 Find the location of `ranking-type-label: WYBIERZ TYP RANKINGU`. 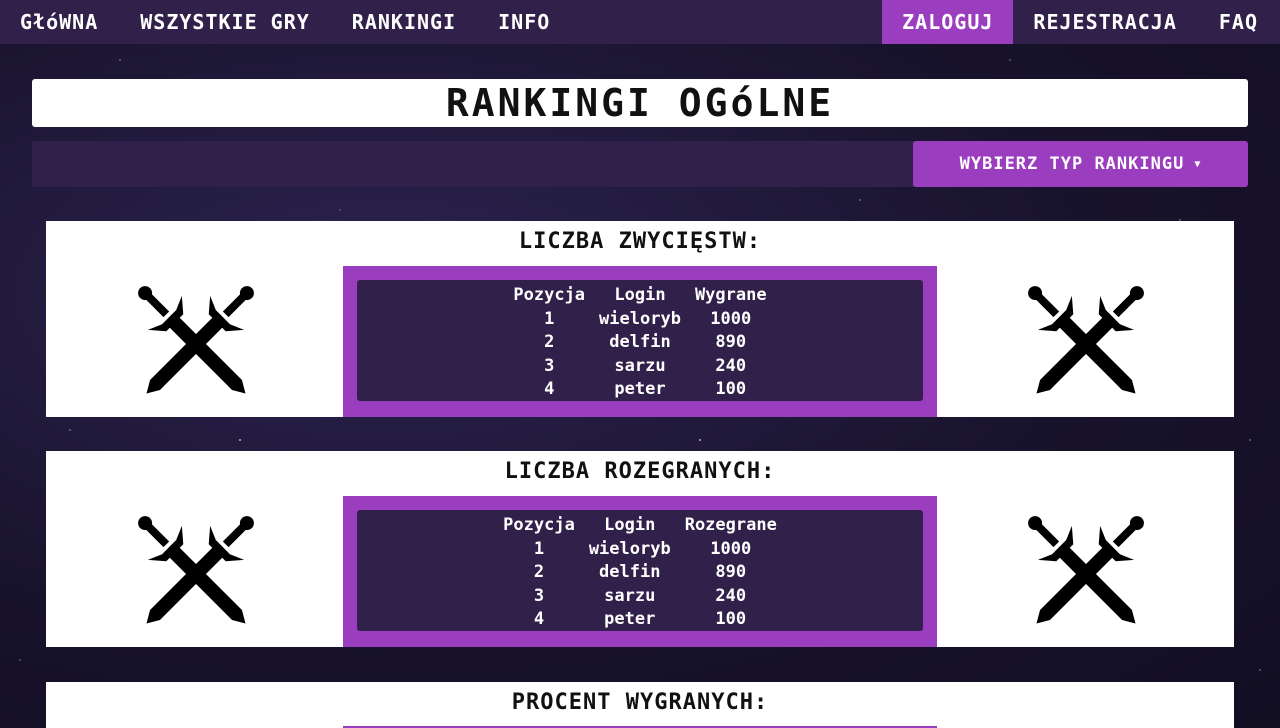

ranking-type-label: WYBIERZ TYP RANKINGU is located at coordinates (1072, 164).